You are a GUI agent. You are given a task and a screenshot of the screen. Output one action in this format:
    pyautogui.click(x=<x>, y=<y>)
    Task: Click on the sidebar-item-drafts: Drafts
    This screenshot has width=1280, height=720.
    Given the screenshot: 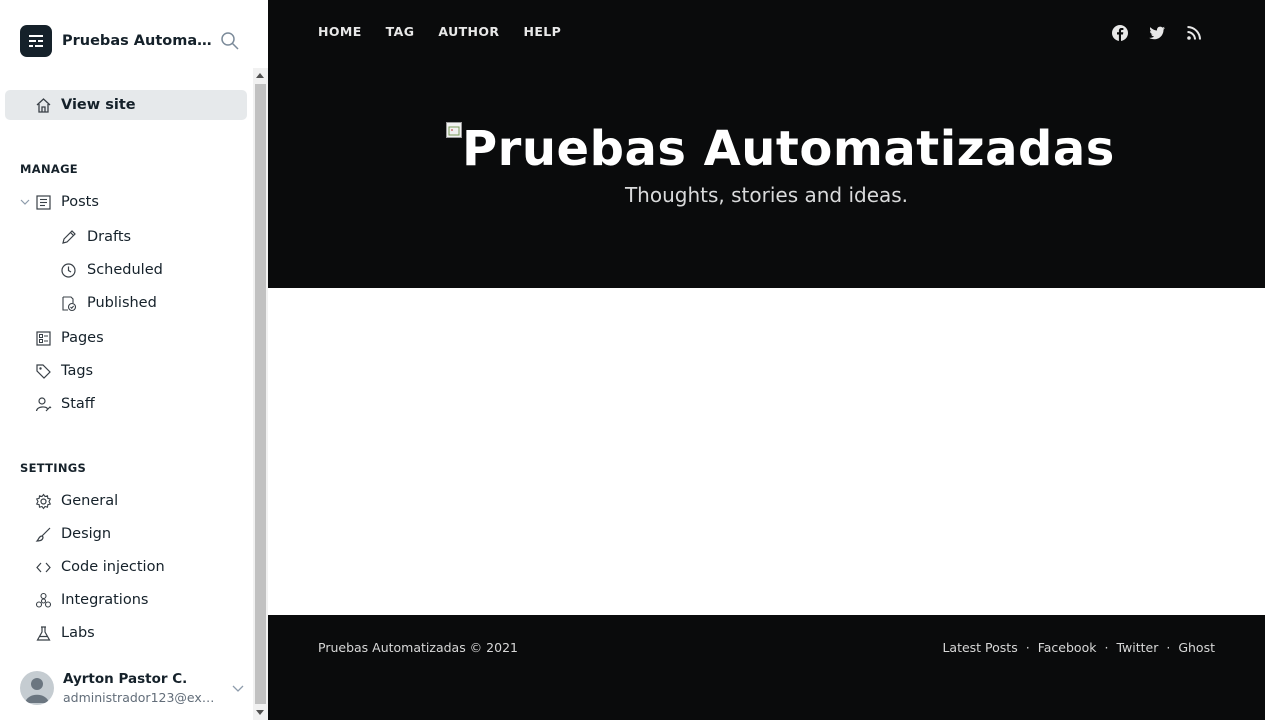 What is the action you would take?
    pyautogui.click(x=95, y=237)
    